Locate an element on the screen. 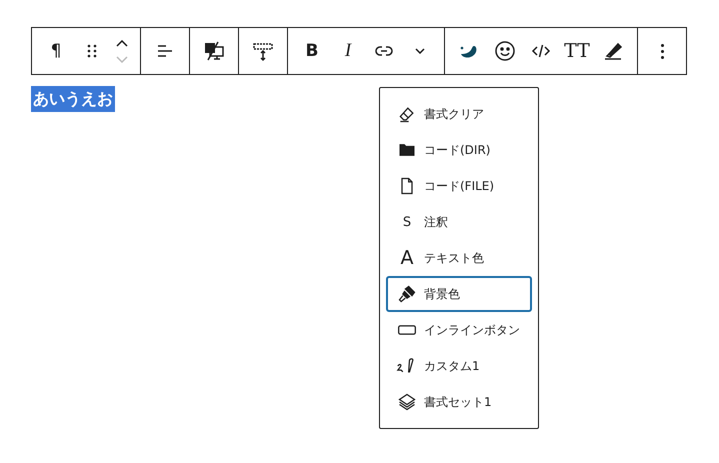 This screenshot has width=719, height=463. smiley-icon is located at coordinates (505, 51).